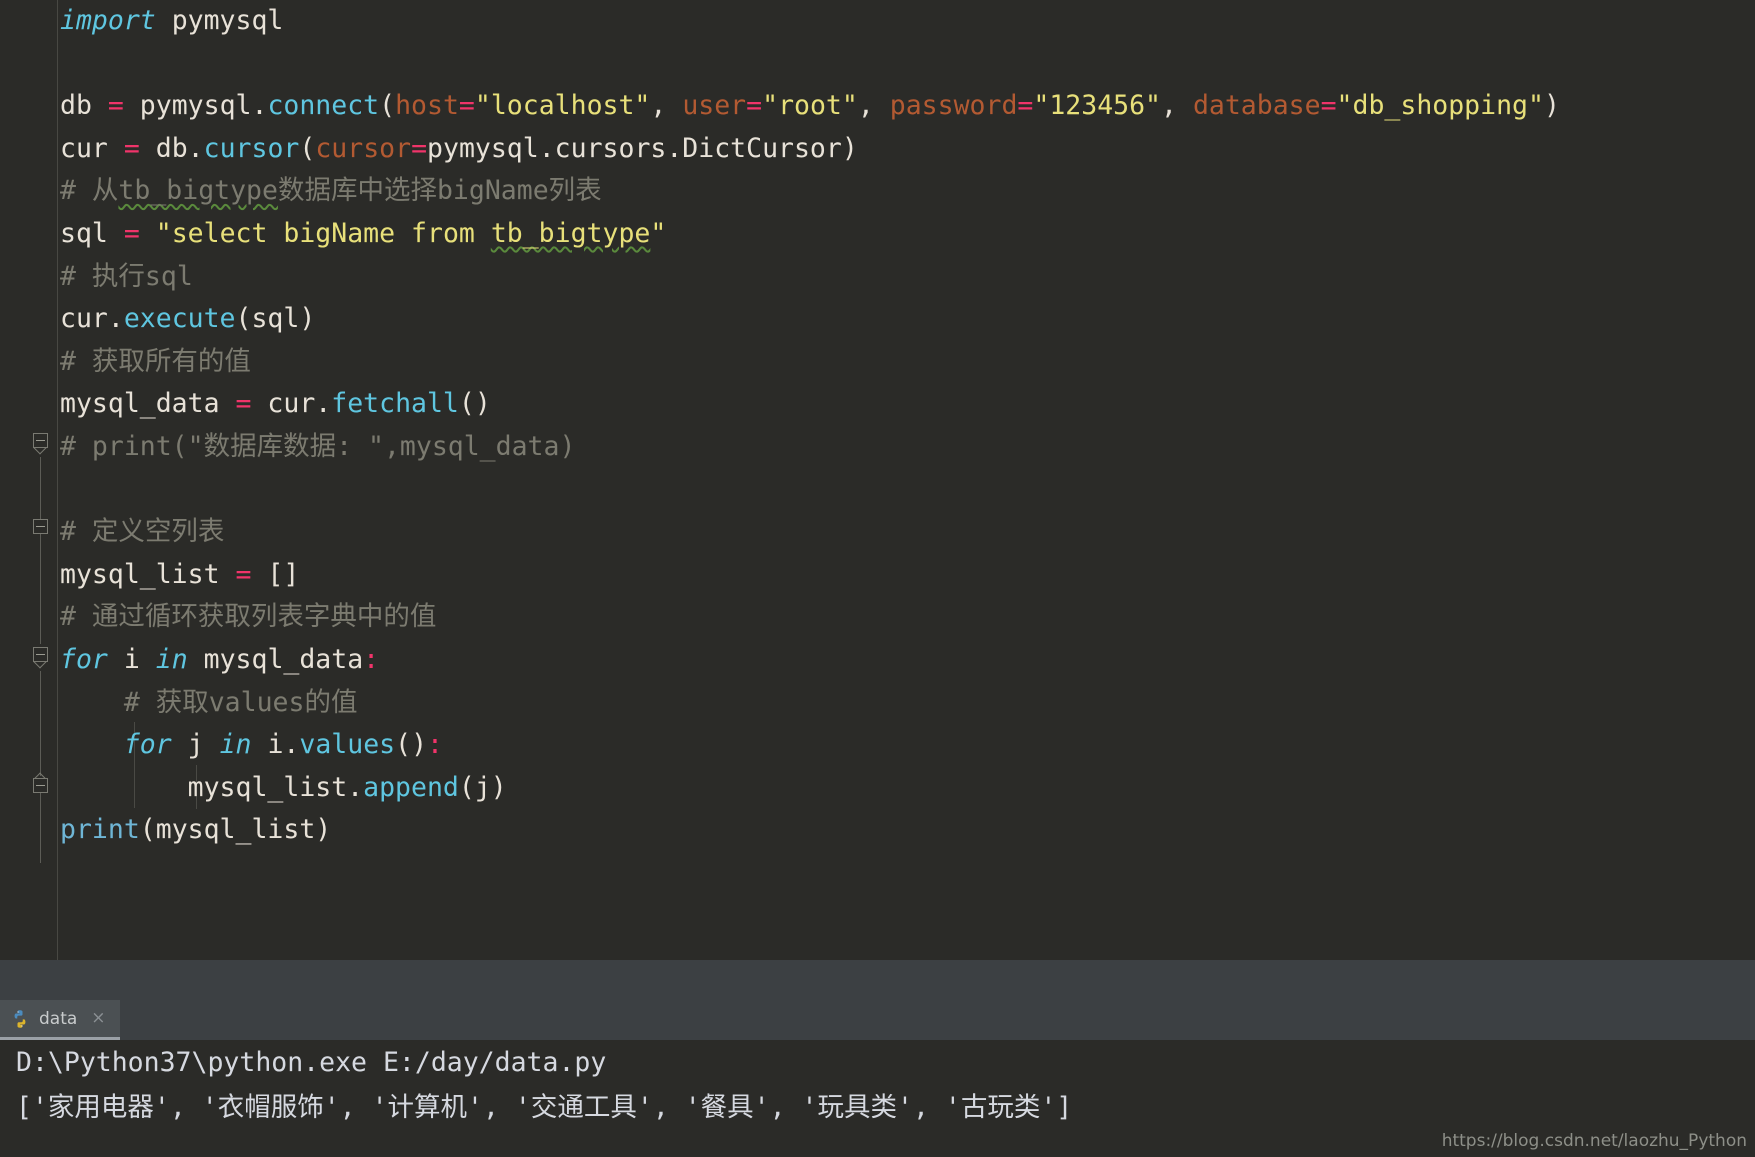  What do you see at coordinates (195, 745) in the screenshot?
I see `code-token: j` at bounding box center [195, 745].